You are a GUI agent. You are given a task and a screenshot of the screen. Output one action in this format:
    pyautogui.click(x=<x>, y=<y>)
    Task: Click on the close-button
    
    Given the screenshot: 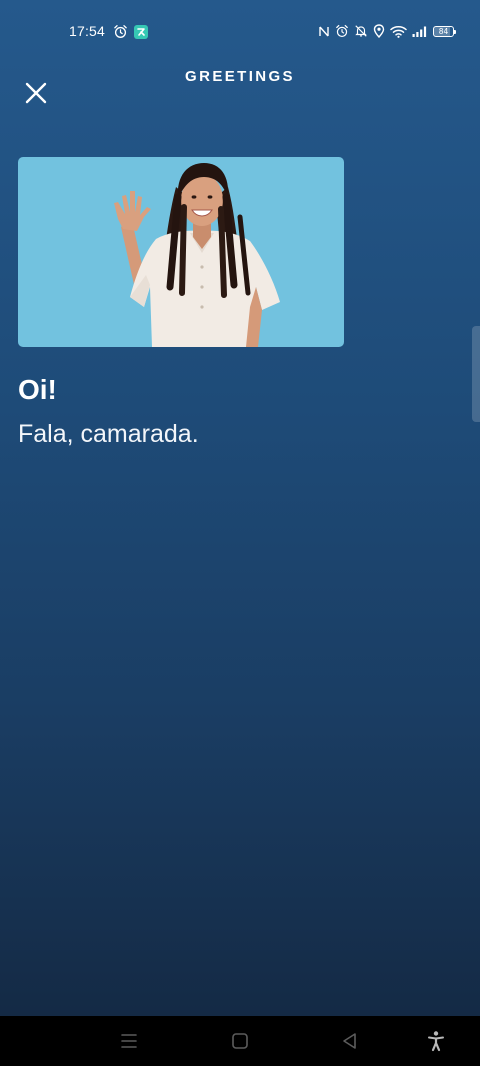 What is the action you would take?
    pyautogui.click(x=36, y=93)
    